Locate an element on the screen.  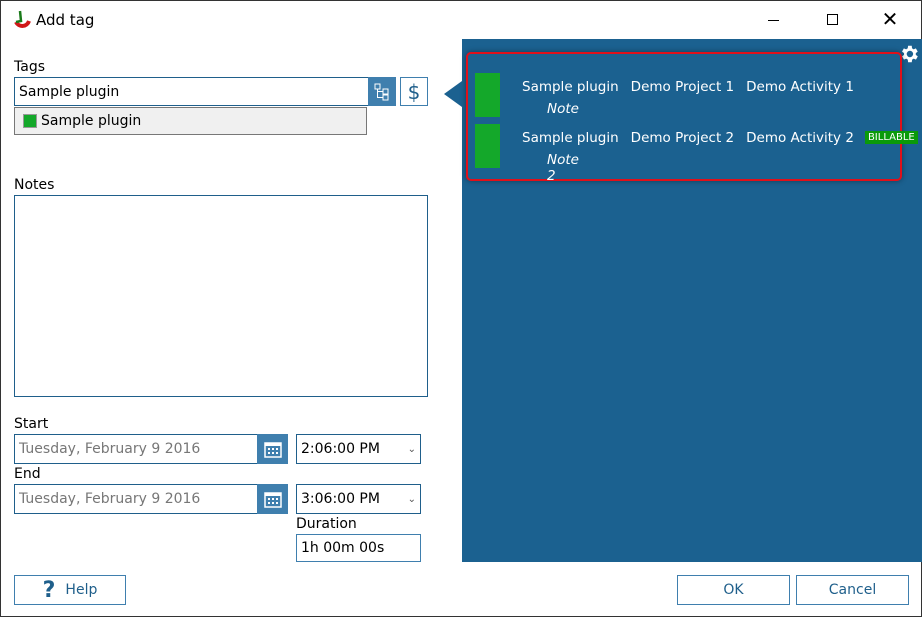
close-icon: ✕ is located at coordinates (890, 19).